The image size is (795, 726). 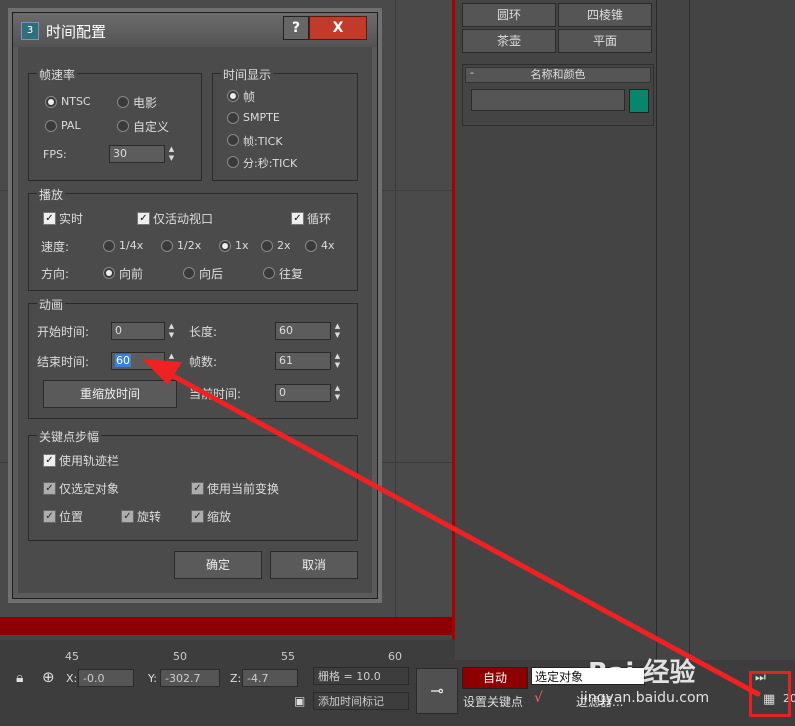 What do you see at coordinates (106, 678) in the screenshot?
I see `x-coord-field: -0.0` at bounding box center [106, 678].